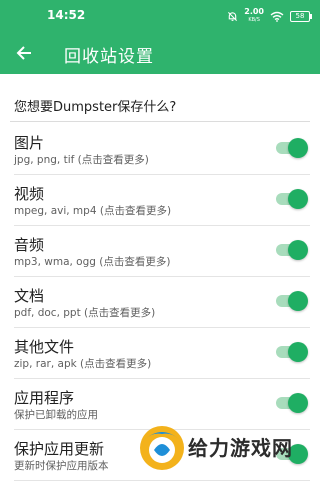  What do you see at coordinates (66, 15) in the screenshot?
I see `status-time: 14:52` at bounding box center [66, 15].